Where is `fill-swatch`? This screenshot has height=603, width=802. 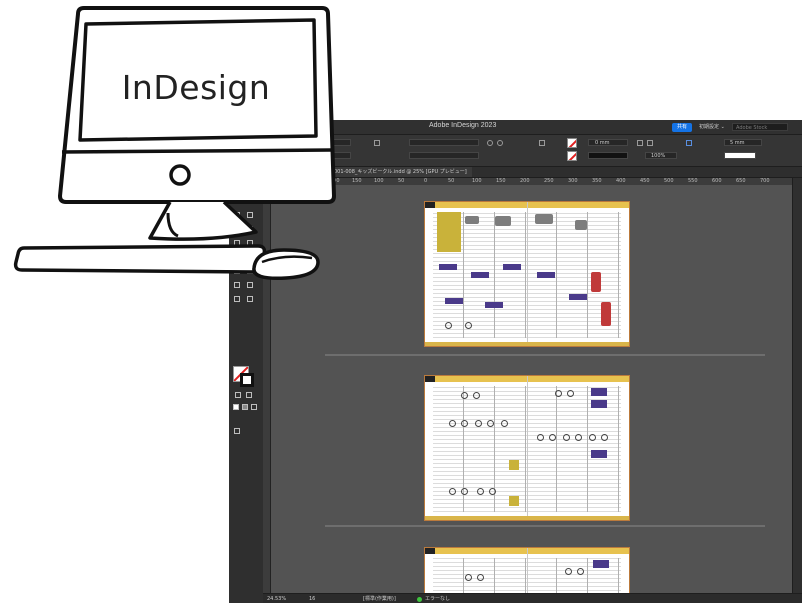
fill-swatch is located at coordinates (572, 143).